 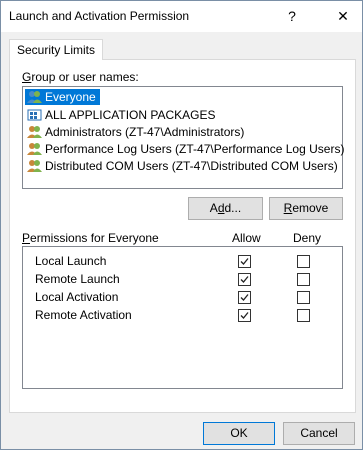 What do you see at coordinates (182, 298) in the screenshot?
I see `permission-row: Local Activation` at bounding box center [182, 298].